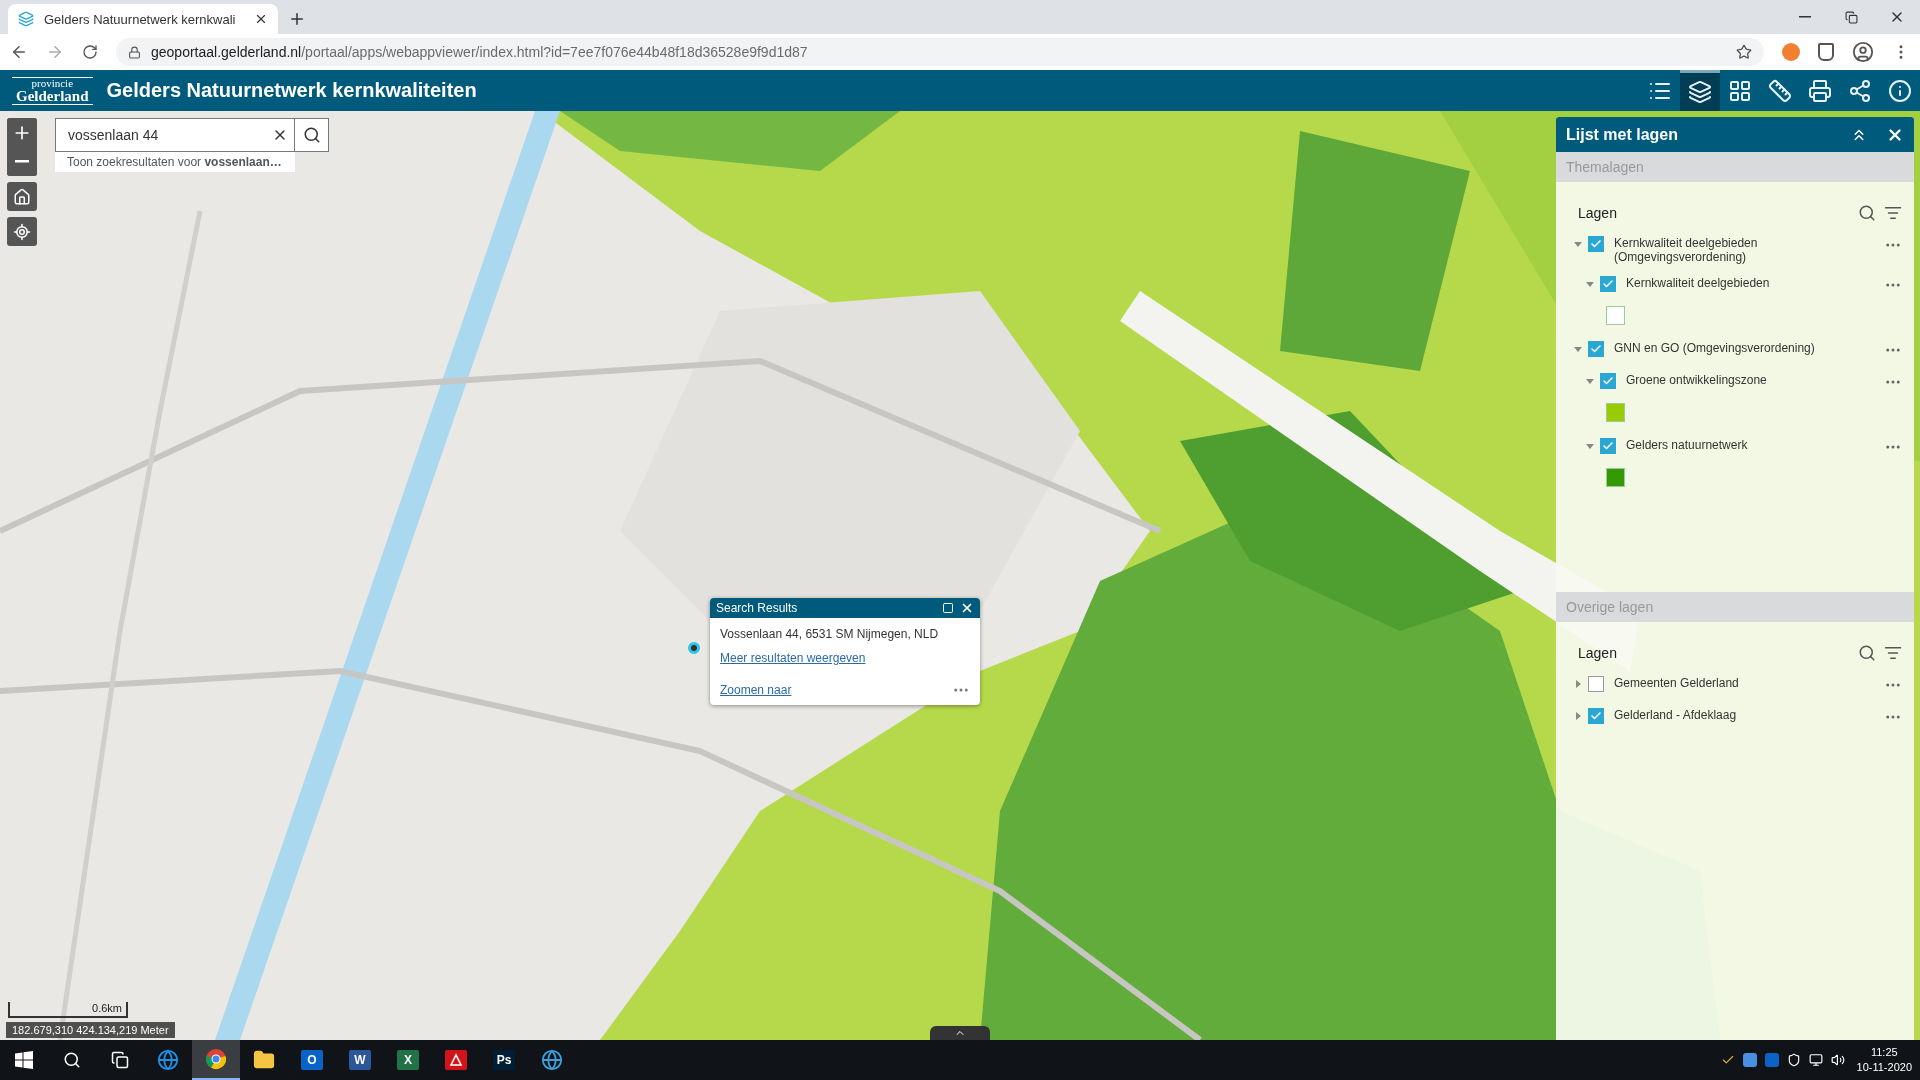  What do you see at coordinates (1820, 90) in the screenshot?
I see `print-icon` at bounding box center [1820, 90].